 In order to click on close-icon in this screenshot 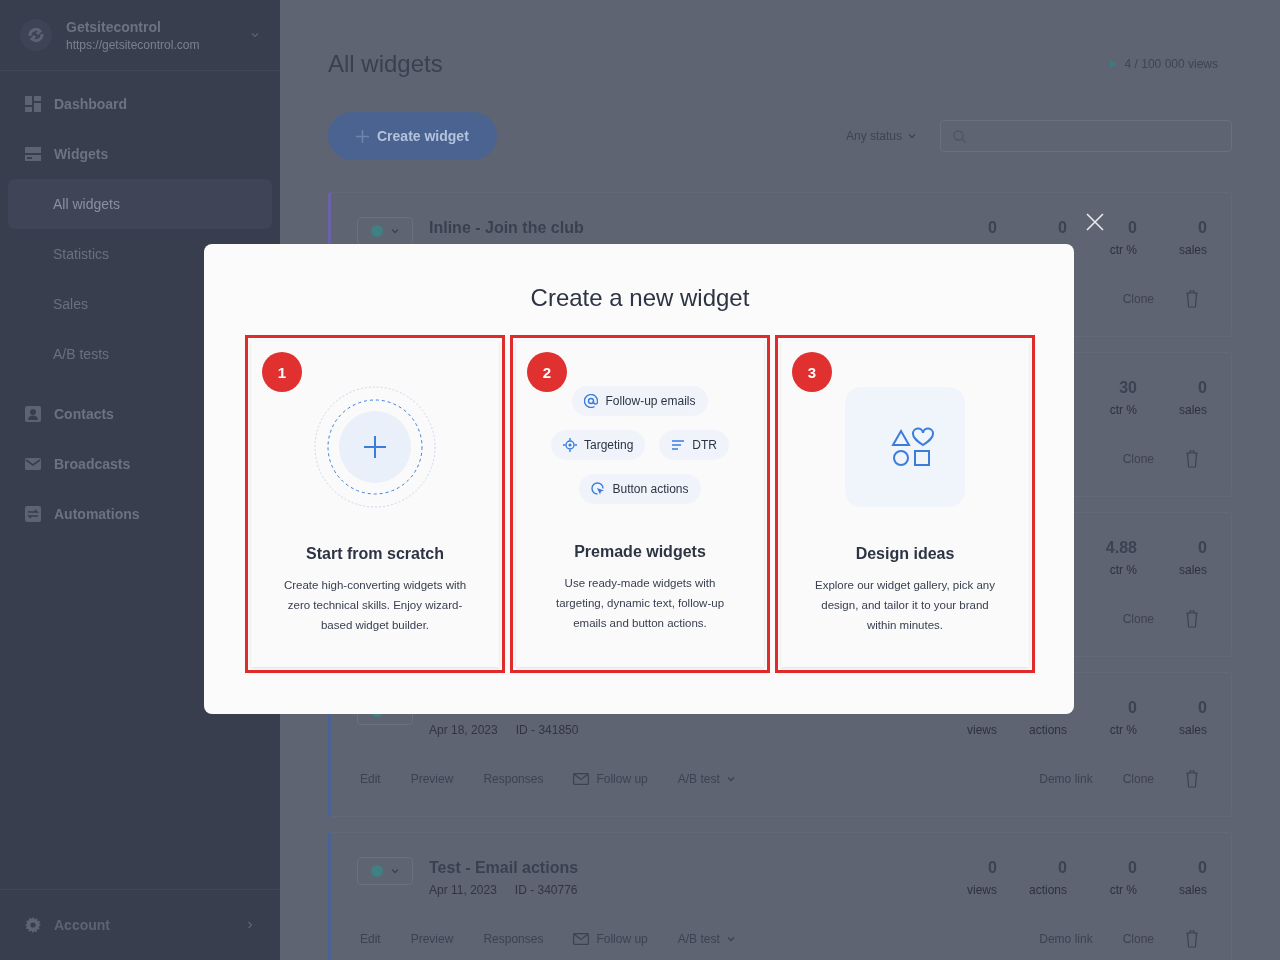, I will do `click(1095, 222)`.